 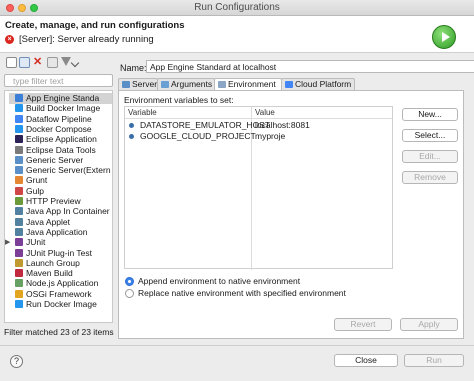 I want to click on variable-value: myproje, so click(x=270, y=136).